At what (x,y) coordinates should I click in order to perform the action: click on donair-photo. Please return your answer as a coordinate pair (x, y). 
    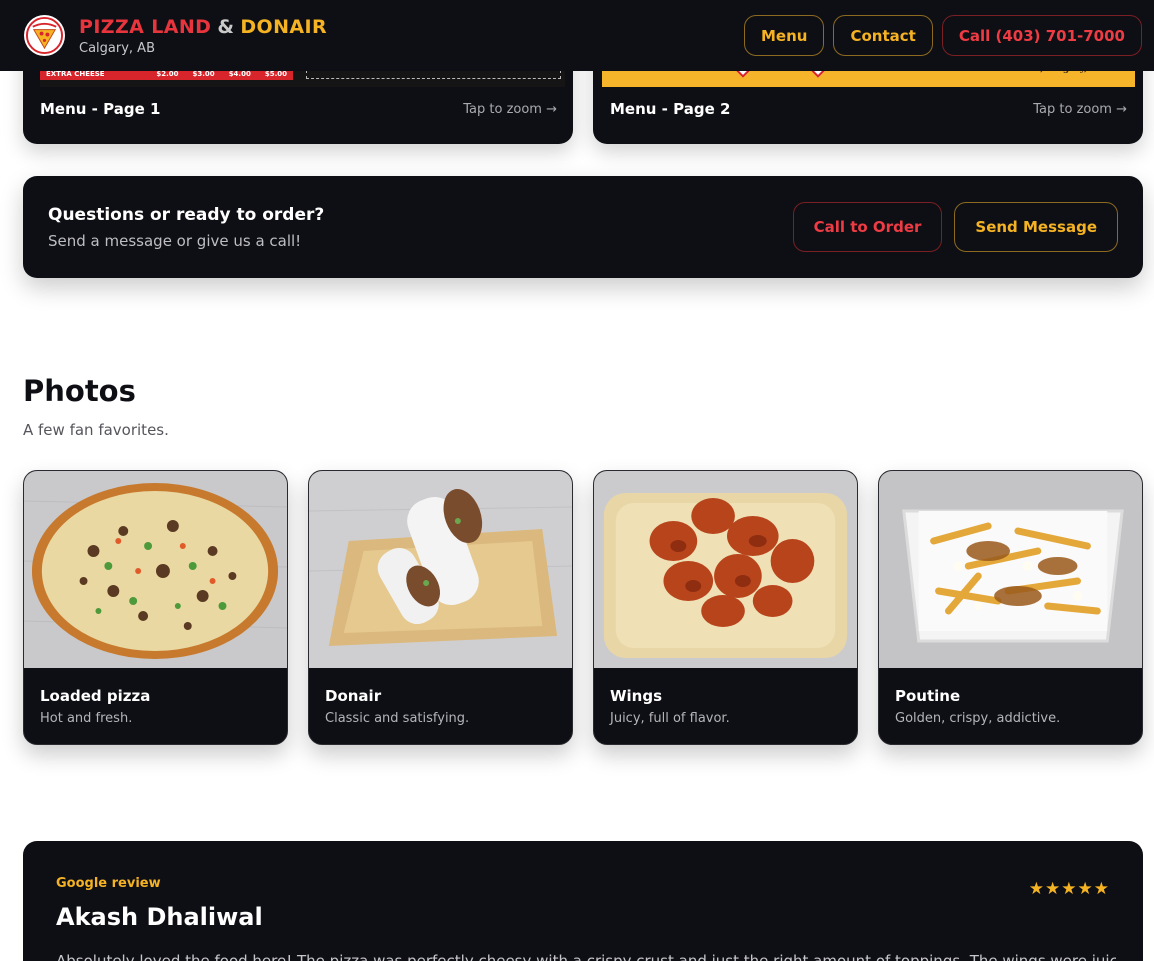
    Looking at the image, I should click on (440, 569).